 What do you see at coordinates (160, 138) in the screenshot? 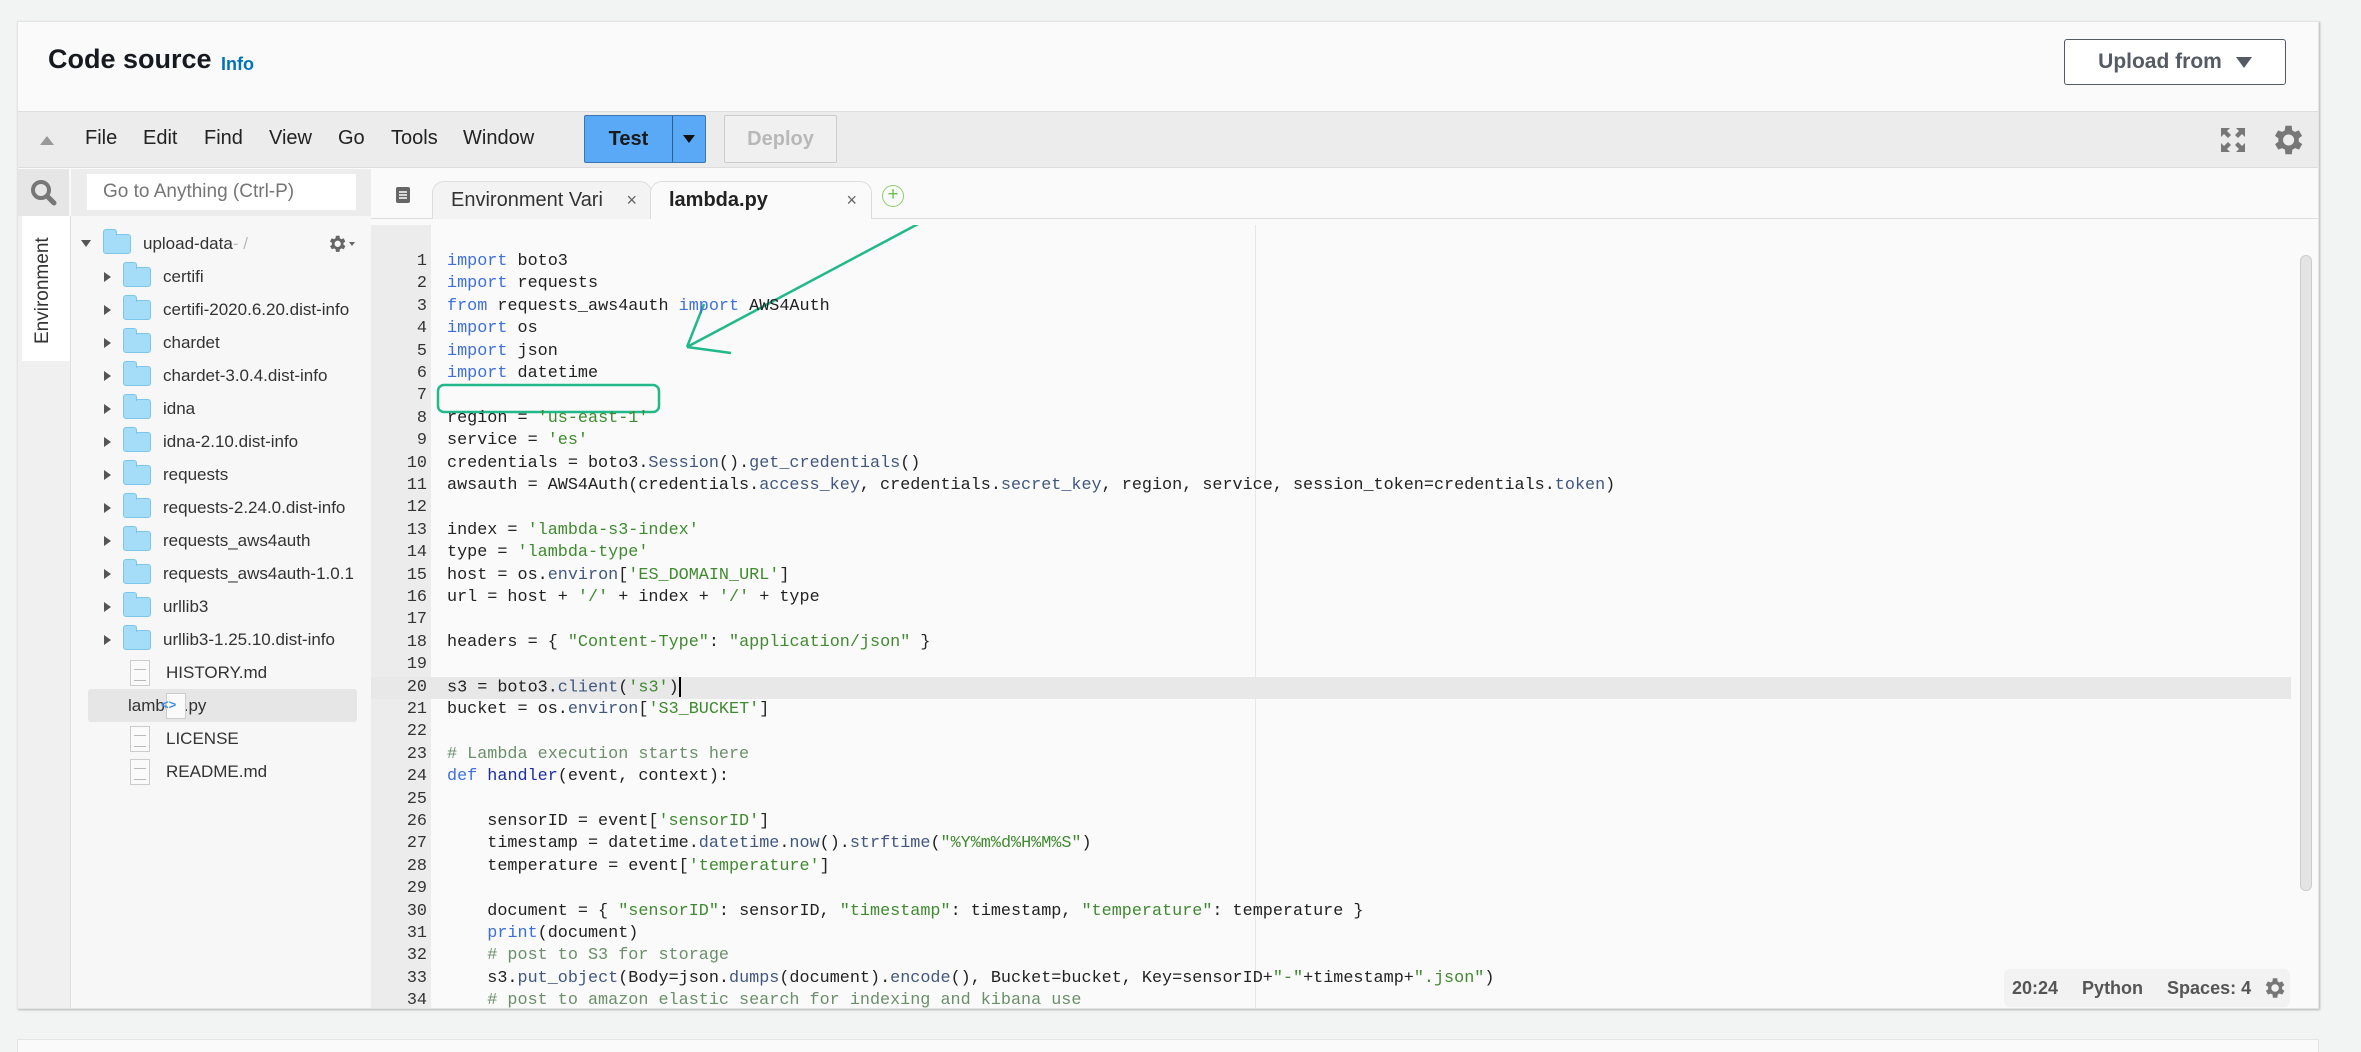
I see `menu-edit: Edit` at bounding box center [160, 138].